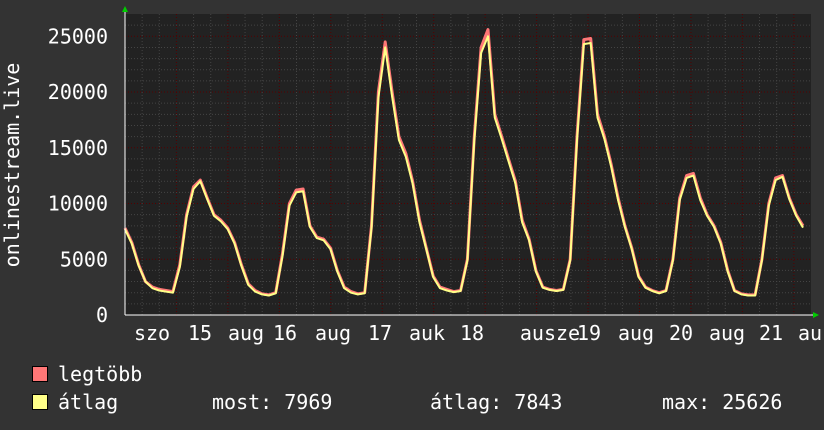  Describe the element at coordinates (88, 402) in the screenshot. I see `legend-label-avg: átlag` at that location.